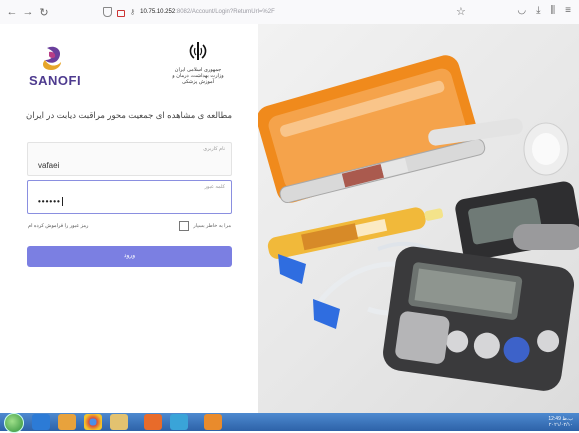  Describe the element at coordinates (93, 422) in the screenshot. I see `chrome-icon` at that location.